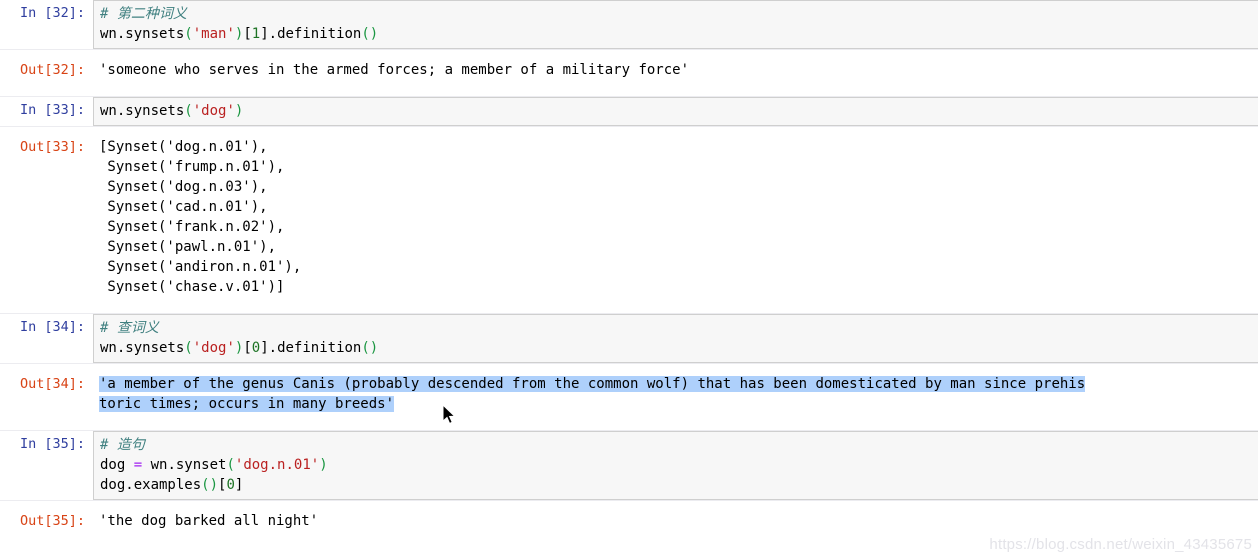  Describe the element at coordinates (183, 147) in the screenshot. I see `output-line: [Synset('dog.n.01'),` at that location.